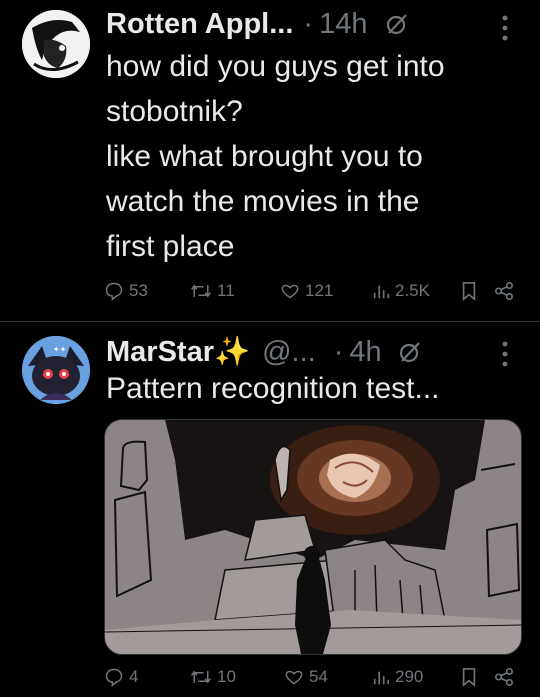  Describe the element at coordinates (365, 352) in the screenshot. I see `timestamp: 4h` at that location.